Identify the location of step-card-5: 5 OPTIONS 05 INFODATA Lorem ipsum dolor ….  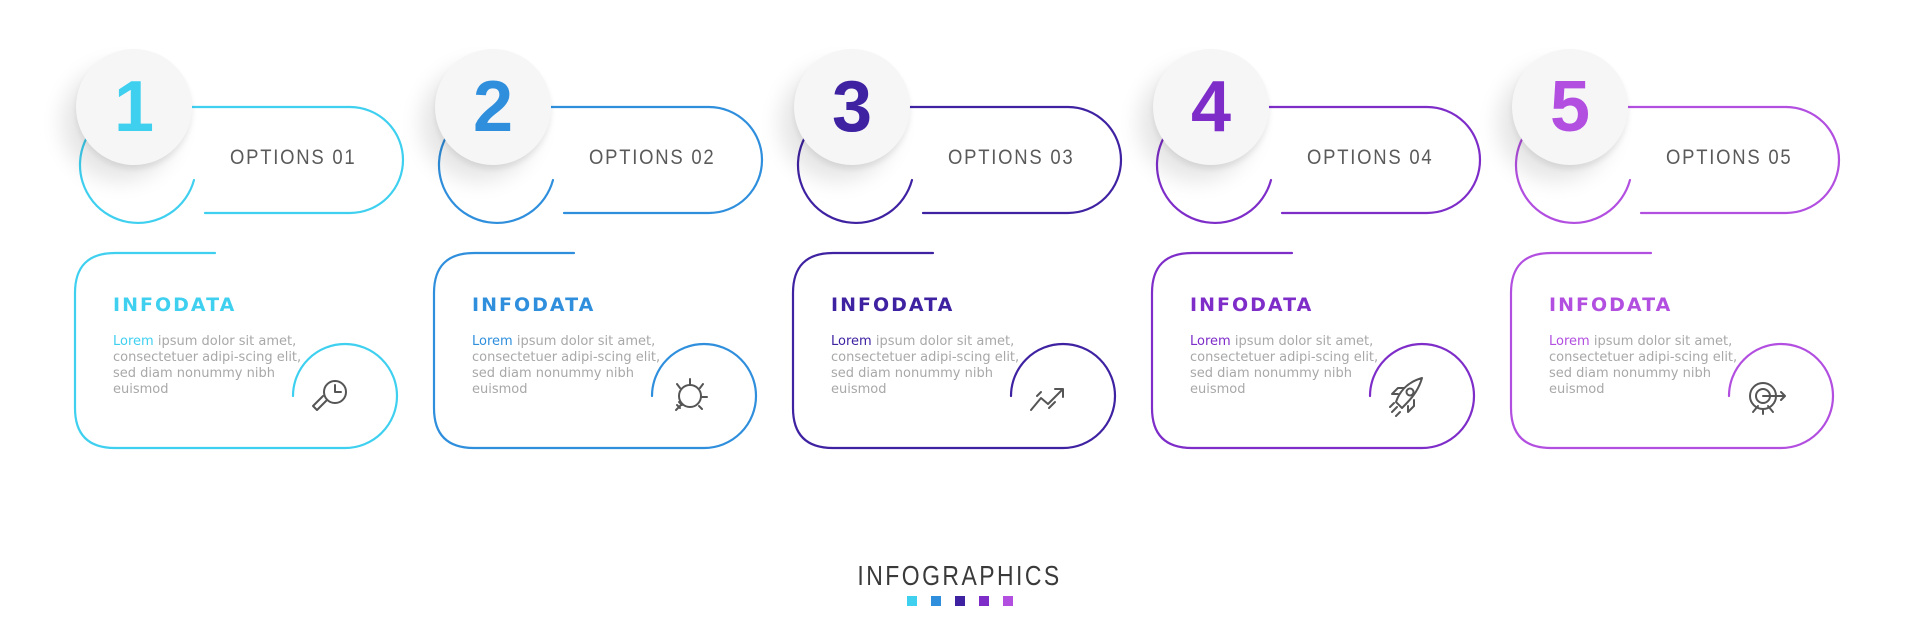
(1680, 235).